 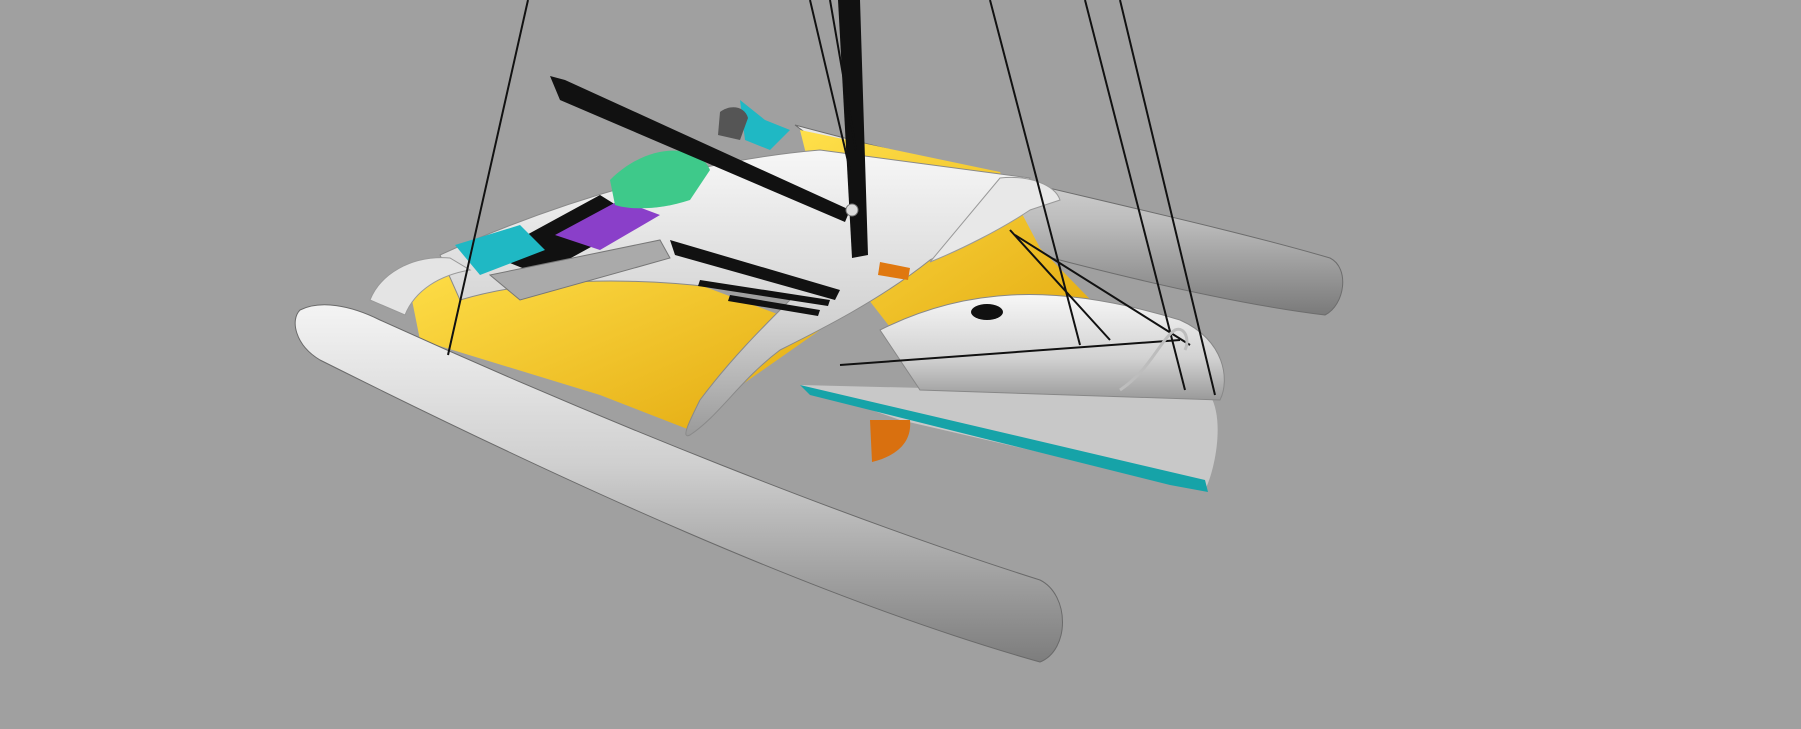 What do you see at coordinates (1012, 393) in the screenshot?
I see `center-hull` at bounding box center [1012, 393].